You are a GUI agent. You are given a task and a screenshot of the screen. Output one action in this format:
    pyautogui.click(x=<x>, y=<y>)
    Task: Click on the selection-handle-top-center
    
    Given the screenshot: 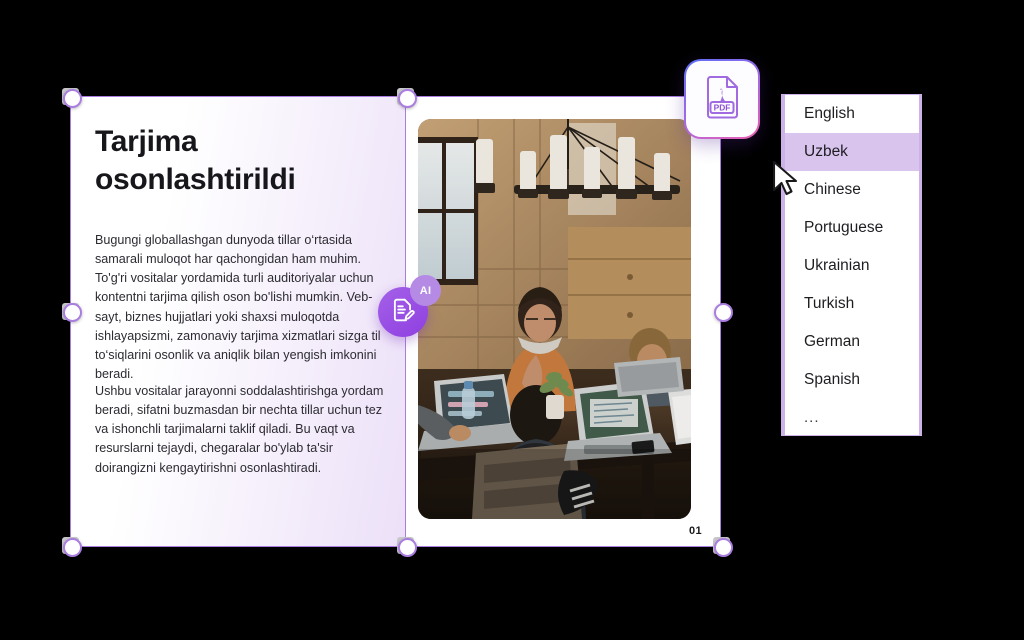 What is the action you would take?
    pyautogui.click(x=407, y=98)
    